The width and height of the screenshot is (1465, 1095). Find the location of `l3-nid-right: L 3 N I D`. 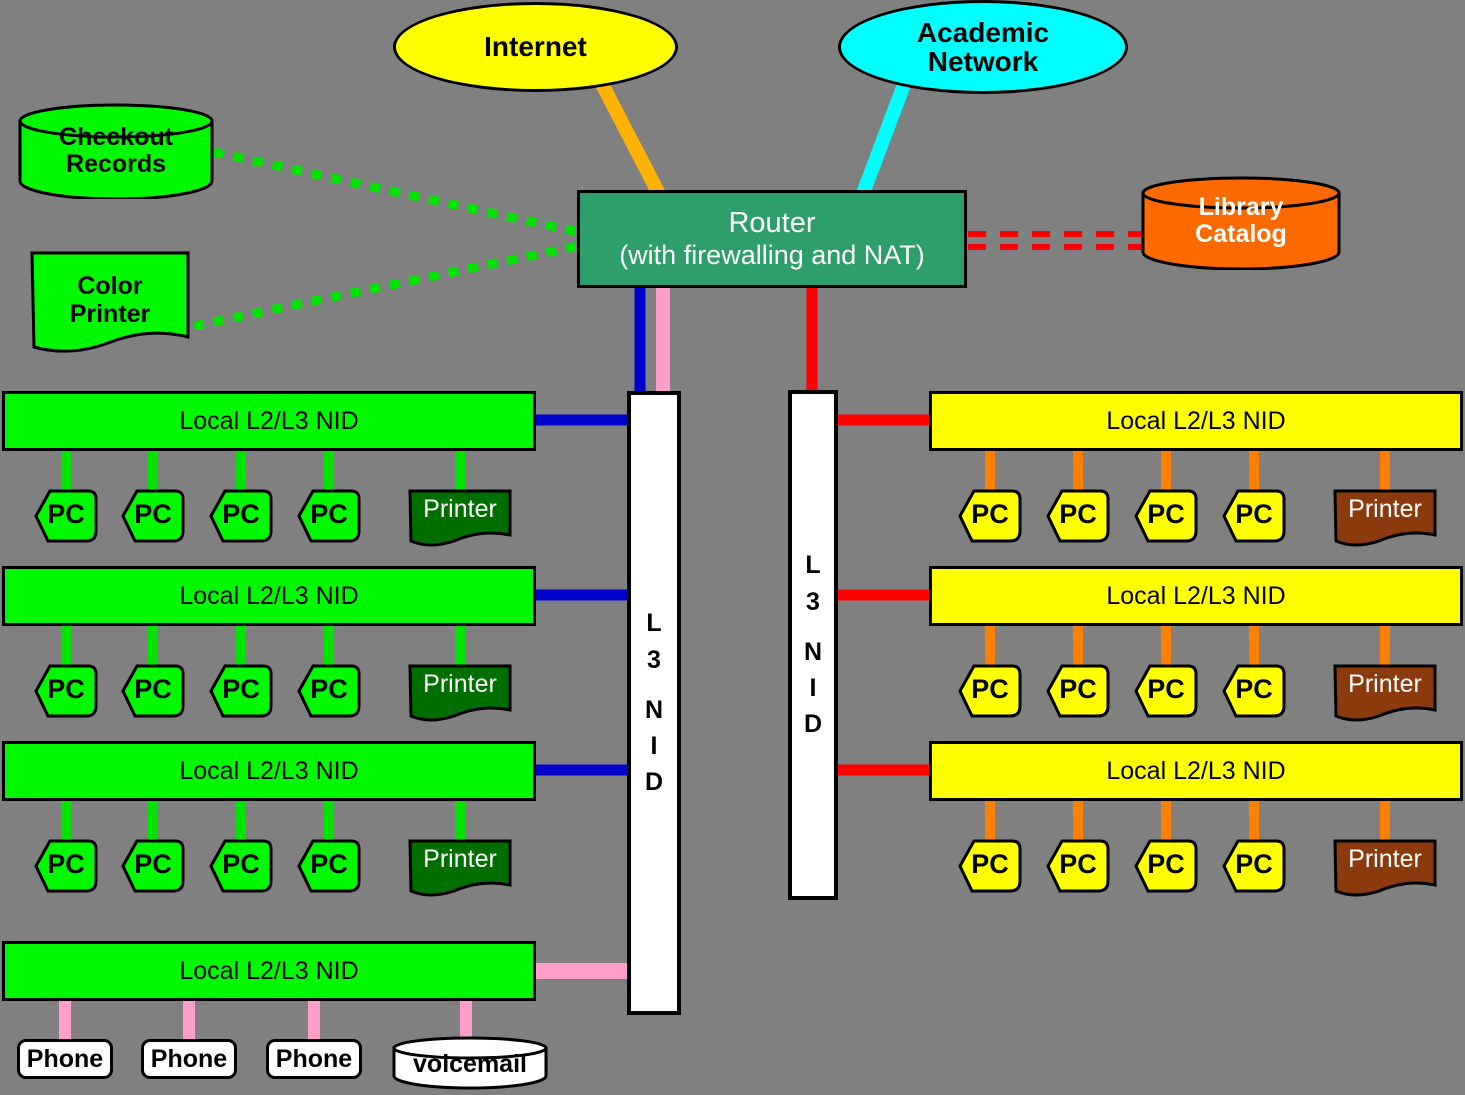

l3-nid-right: L 3 N I D is located at coordinates (813, 645).